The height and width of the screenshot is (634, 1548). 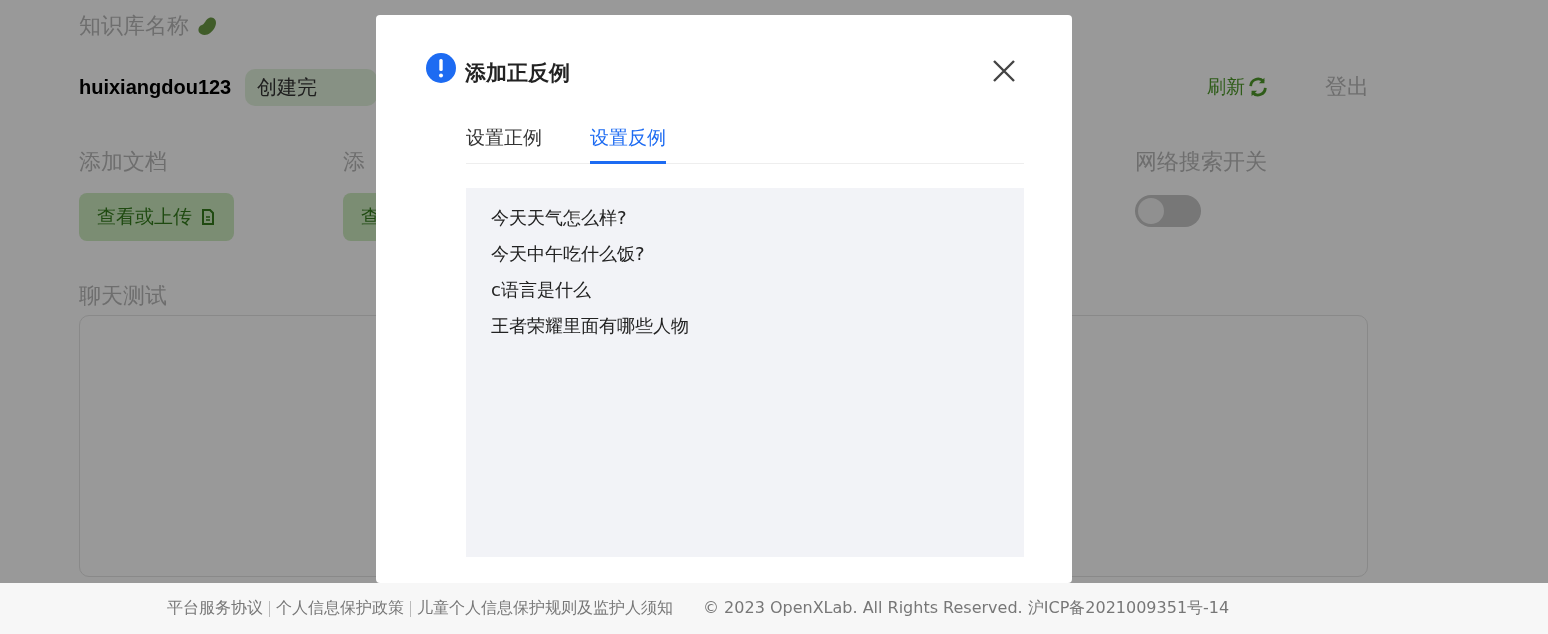 What do you see at coordinates (311, 87) in the screenshot?
I see `status-badge: 创建完` at bounding box center [311, 87].